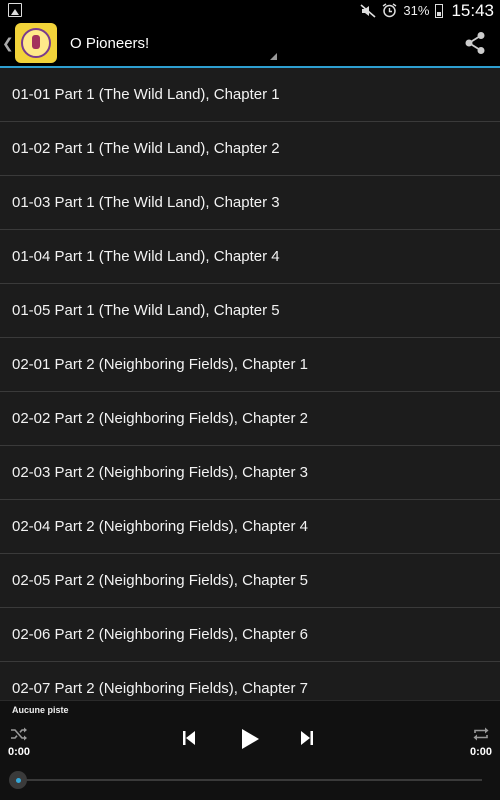 This screenshot has height=800, width=500. I want to click on app-logo, so click(36, 43).